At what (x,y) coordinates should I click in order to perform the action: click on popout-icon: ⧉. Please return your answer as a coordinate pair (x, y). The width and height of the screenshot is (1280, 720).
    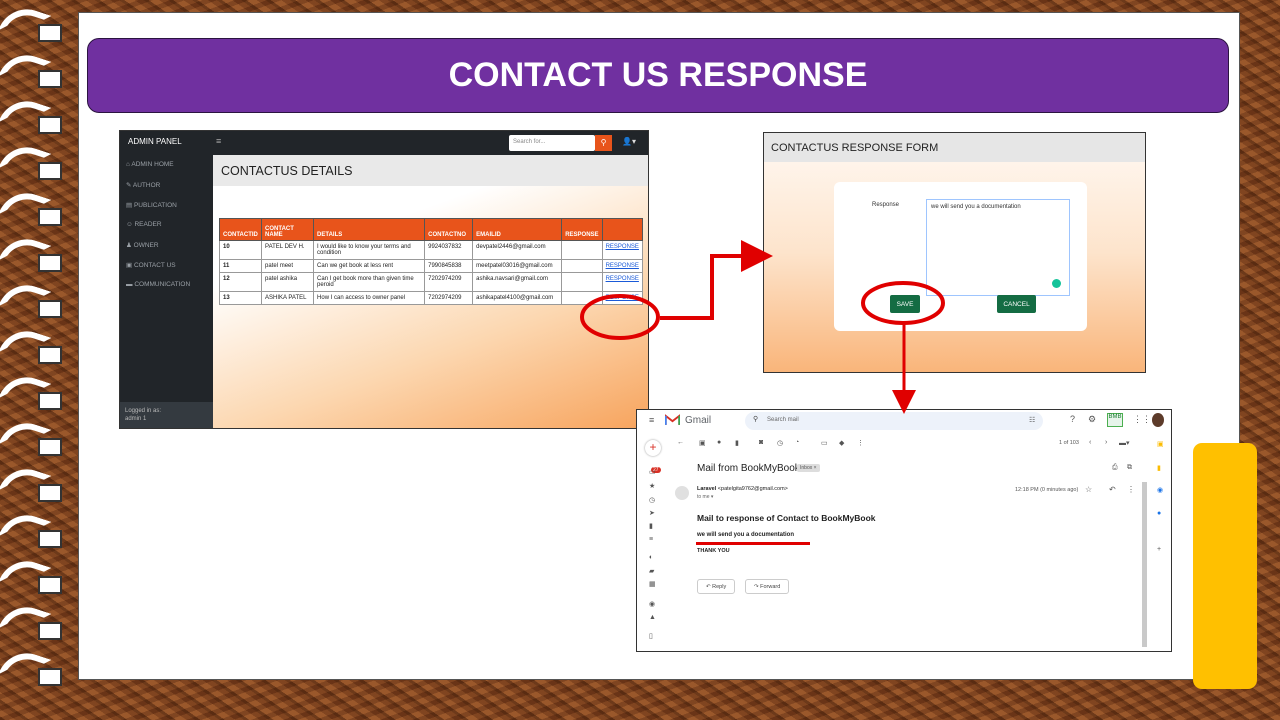
    Looking at the image, I should click on (1129, 468).